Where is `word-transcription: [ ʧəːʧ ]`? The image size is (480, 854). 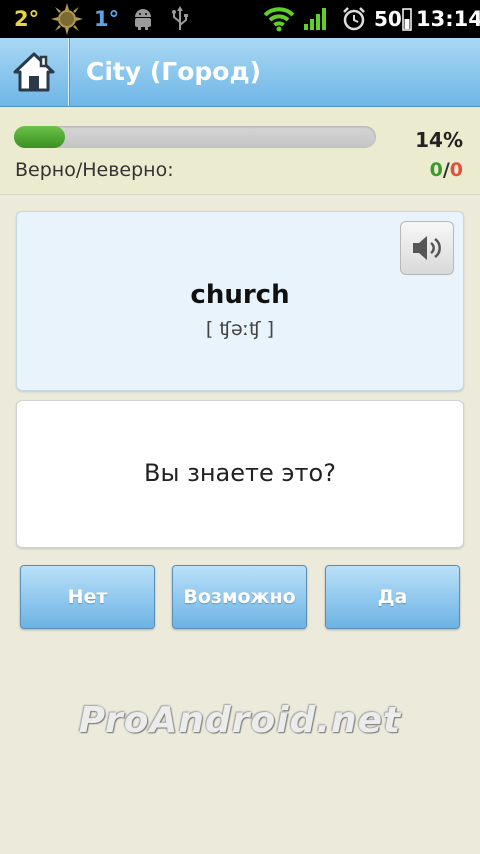
word-transcription: [ ʧəːʧ ] is located at coordinates (240, 329).